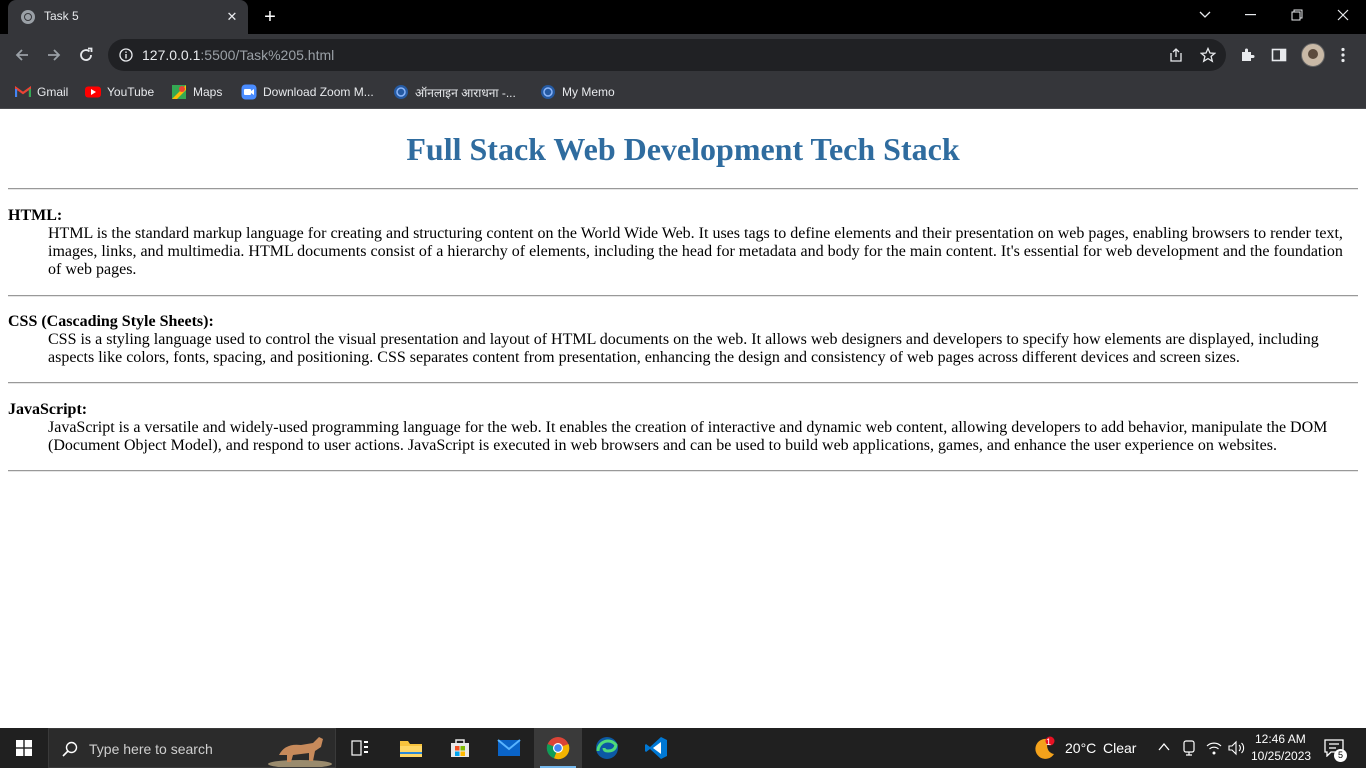 The image size is (1366, 768). What do you see at coordinates (151, 749) in the screenshot?
I see `search-placeholder: Type here to search` at bounding box center [151, 749].